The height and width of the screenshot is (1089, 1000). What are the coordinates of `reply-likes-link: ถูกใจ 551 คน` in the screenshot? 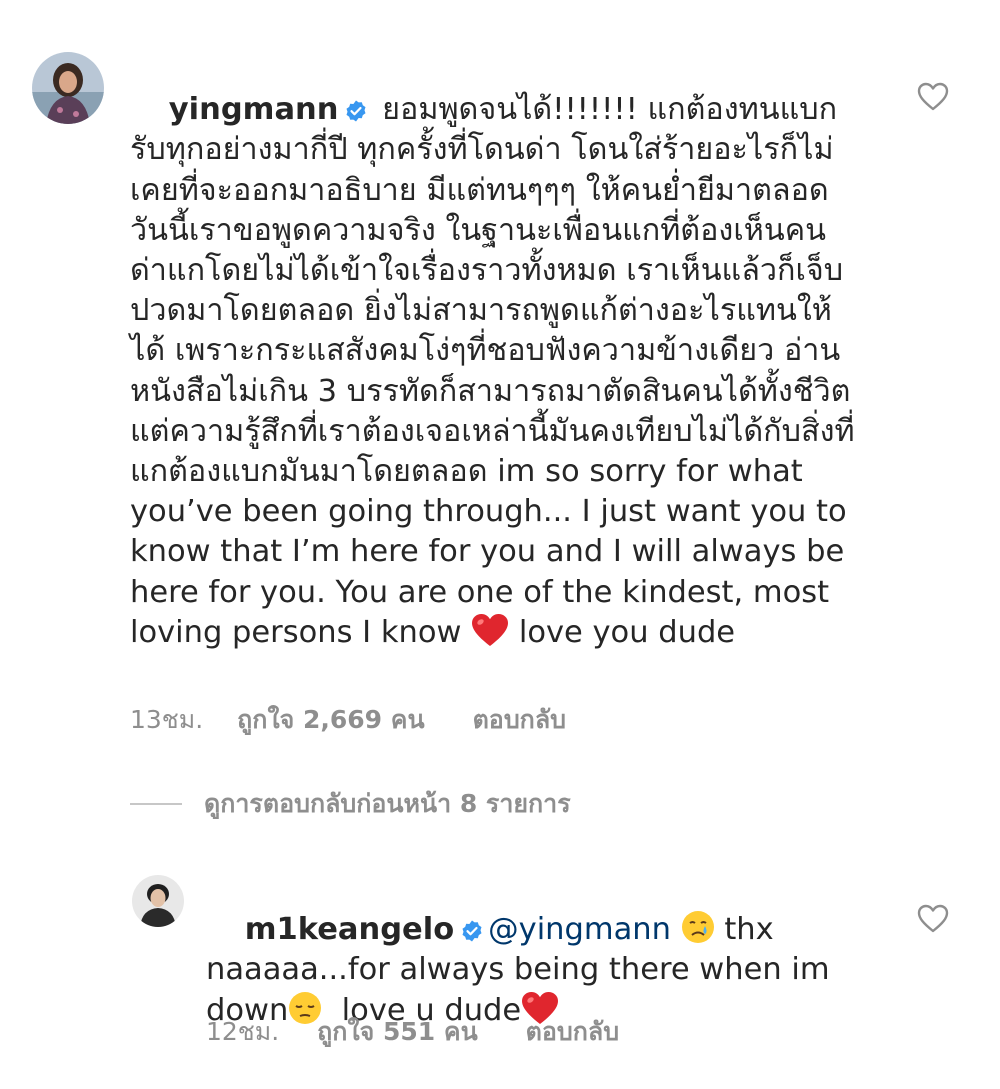 It's located at (397, 1032).